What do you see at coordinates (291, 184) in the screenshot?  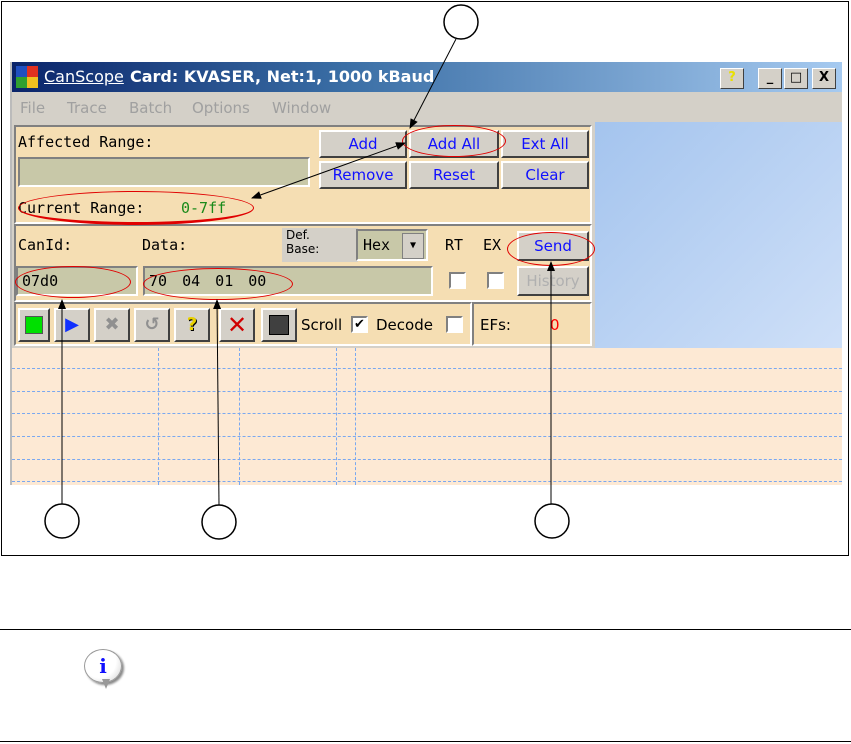 I see `callout-arrow-current-range` at bounding box center [291, 184].